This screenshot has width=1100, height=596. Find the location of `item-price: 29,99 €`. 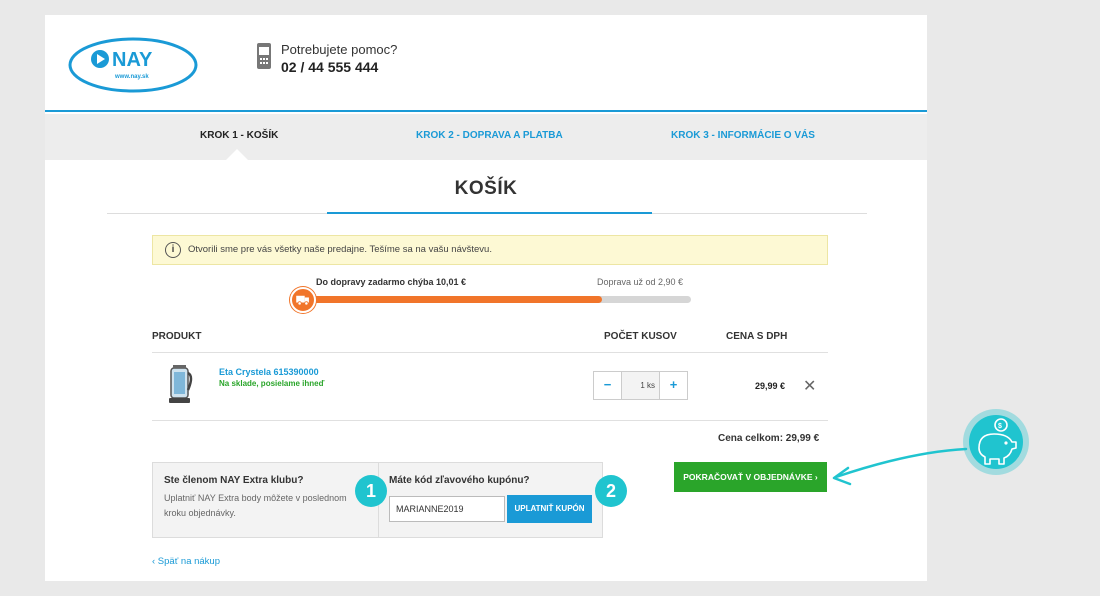

item-price: 29,99 € is located at coordinates (770, 386).